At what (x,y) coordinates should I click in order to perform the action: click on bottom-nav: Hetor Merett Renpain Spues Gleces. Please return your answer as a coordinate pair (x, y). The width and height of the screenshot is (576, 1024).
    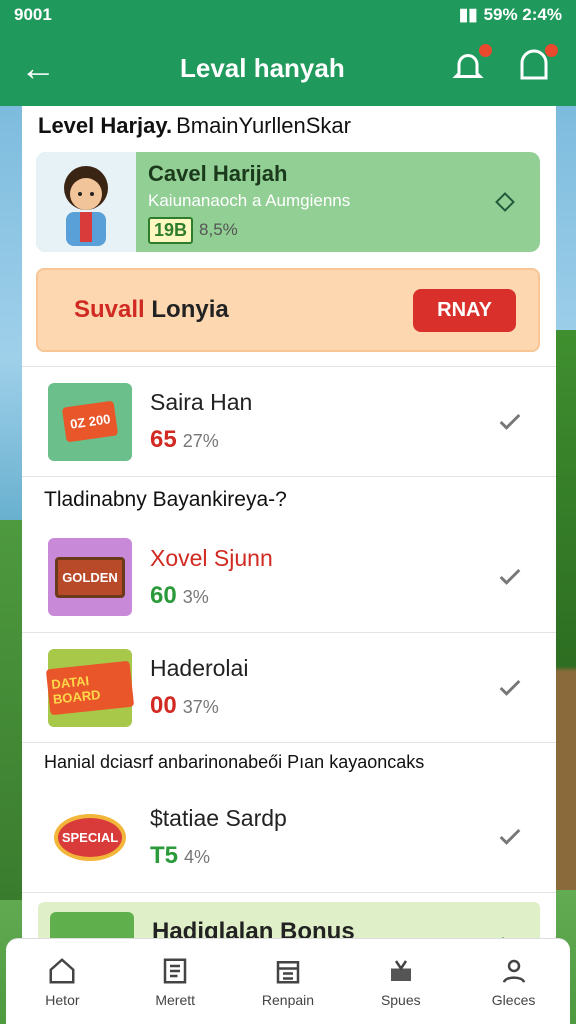
    Looking at the image, I should click on (288, 981).